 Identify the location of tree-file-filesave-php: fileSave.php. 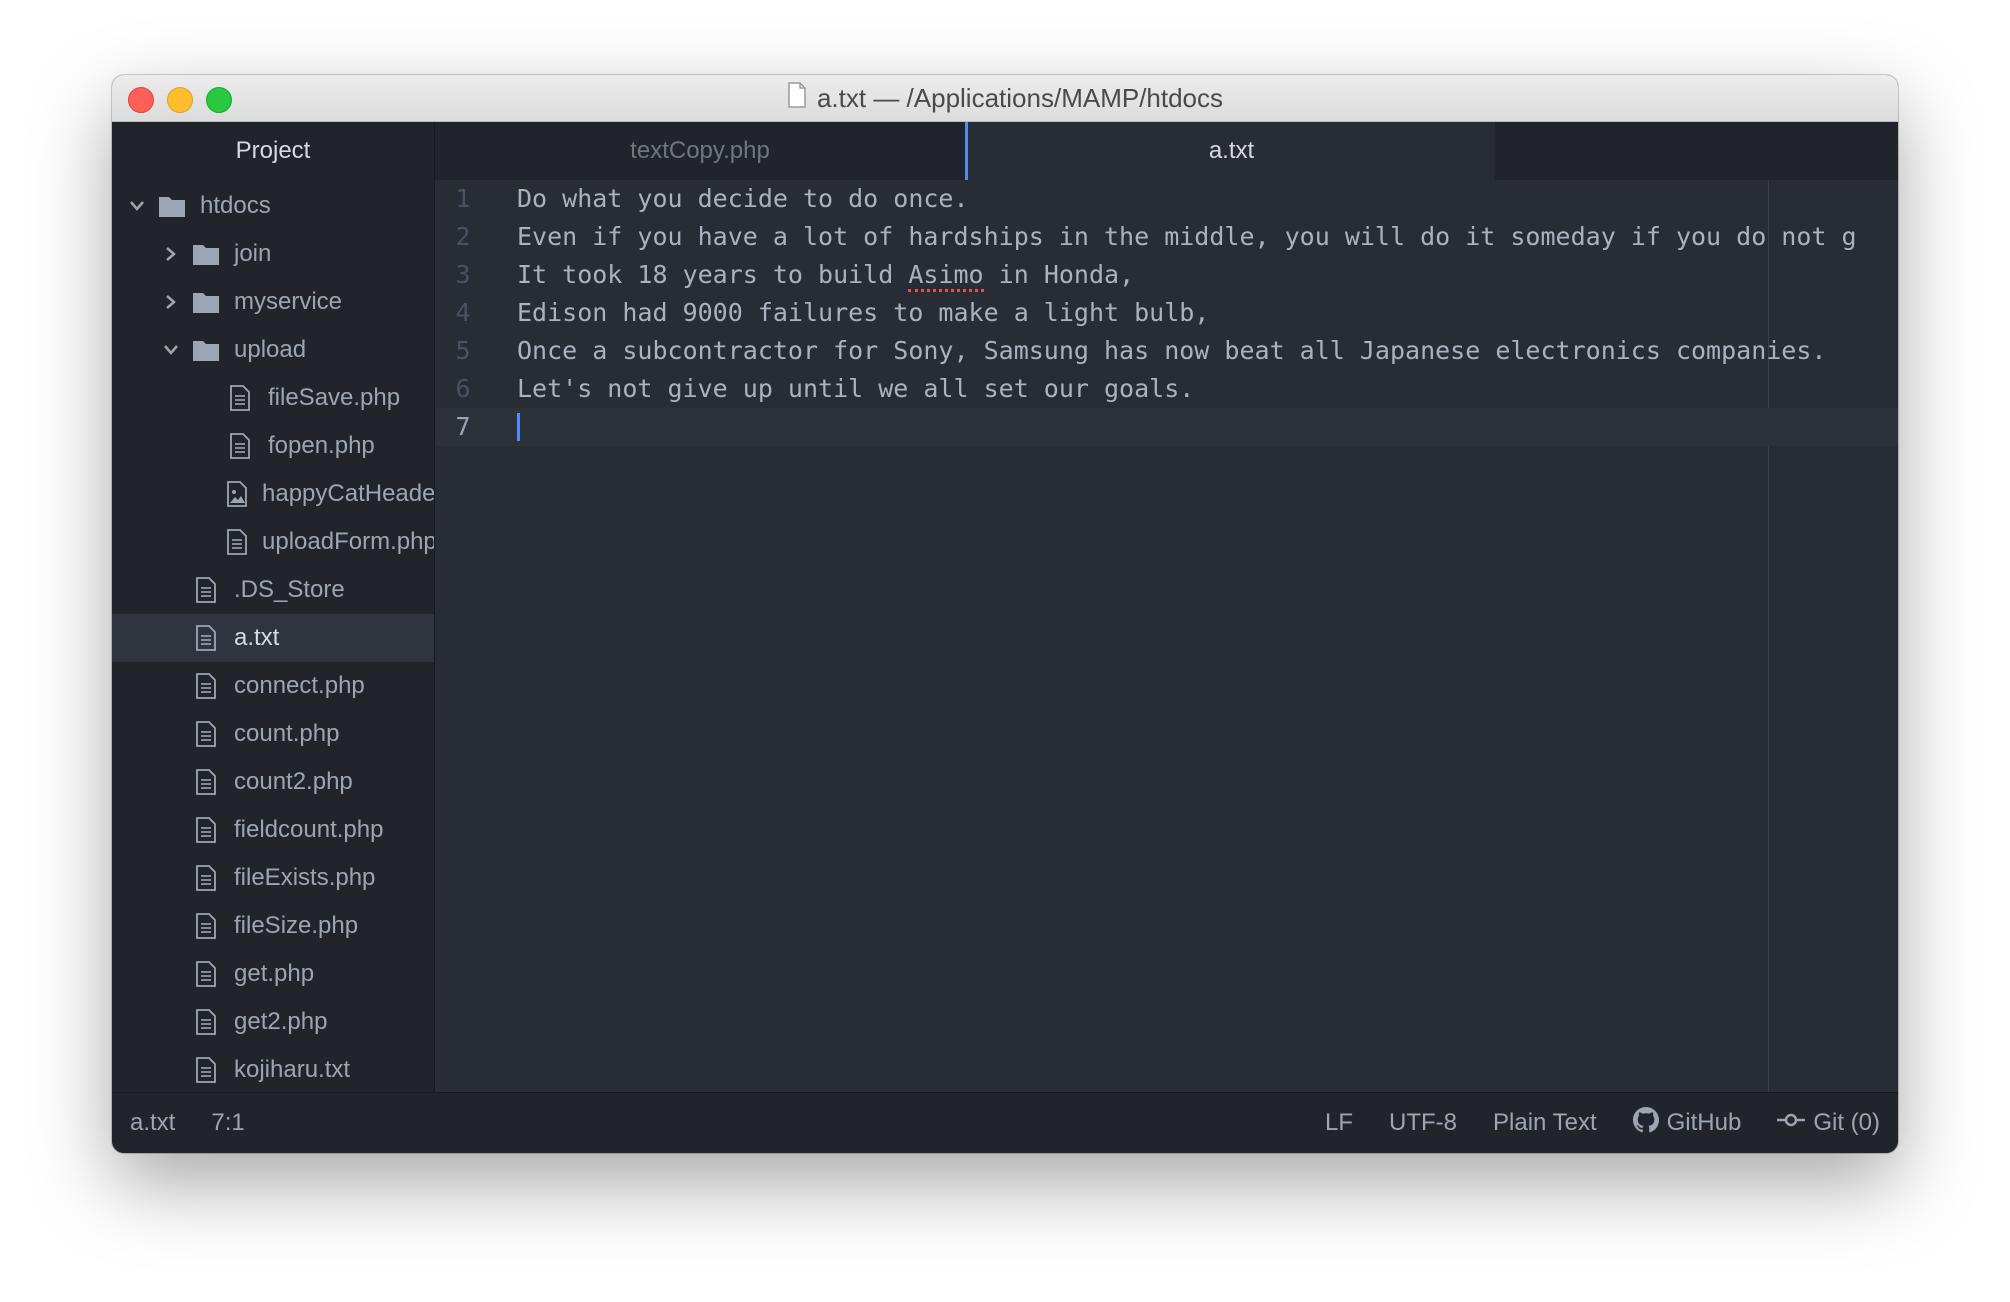
(273, 398).